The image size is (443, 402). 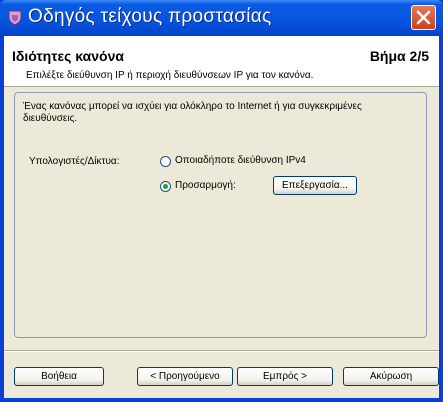 I want to click on firewall-shield-icon, so click(x=15, y=18).